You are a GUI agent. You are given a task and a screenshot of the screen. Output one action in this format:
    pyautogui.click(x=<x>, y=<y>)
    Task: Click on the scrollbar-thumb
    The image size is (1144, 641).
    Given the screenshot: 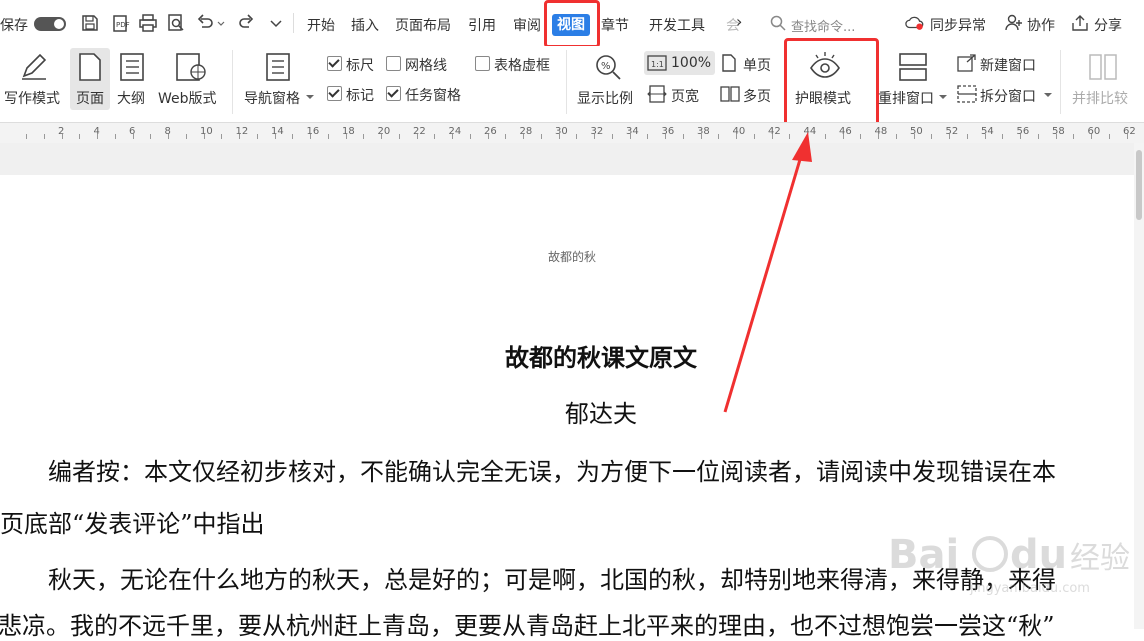 What is the action you would take?
    pyautogui.click(x=1139, y=185)
    